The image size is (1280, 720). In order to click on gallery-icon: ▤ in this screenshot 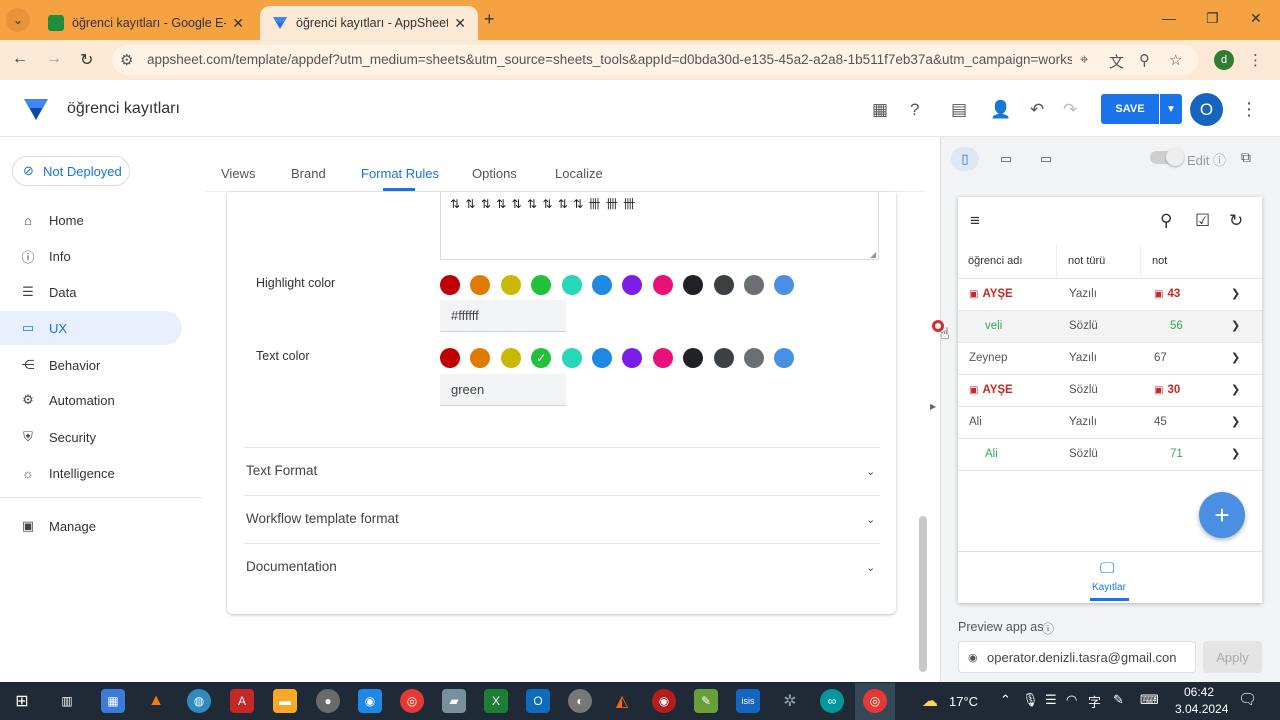, I will do `click(959, 110)`.